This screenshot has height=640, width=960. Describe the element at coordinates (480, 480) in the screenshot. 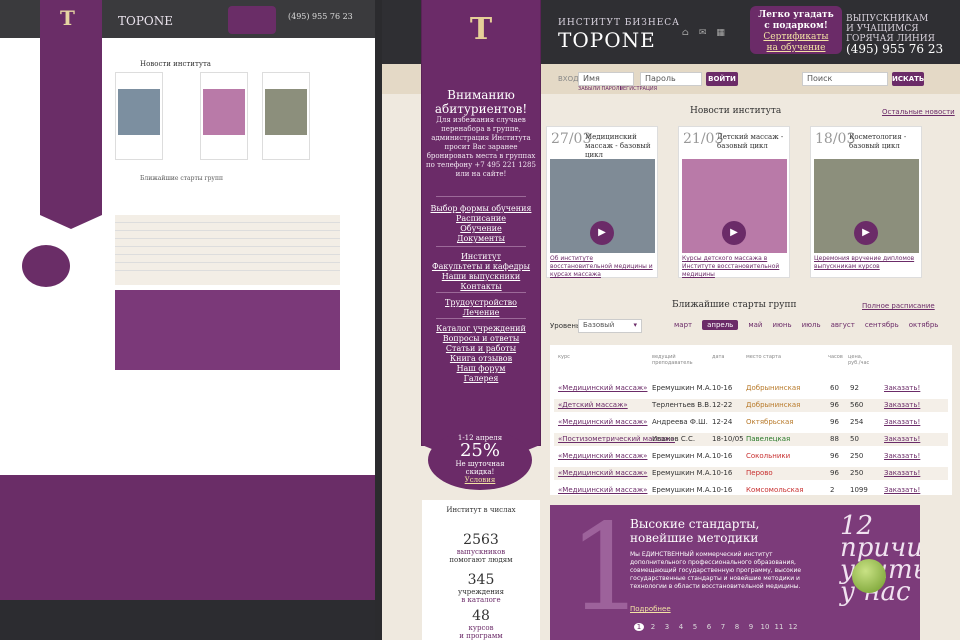

I see `discount-conditions-link: Условия` at that location.